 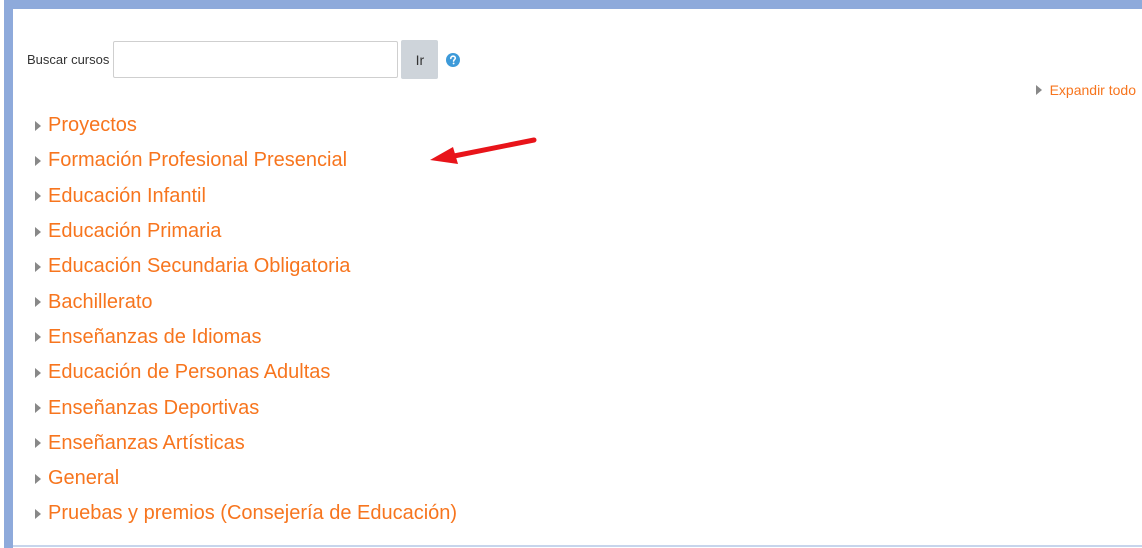 I want to click on category-item: Educación de Personas Adultas, so click(x=246, y=372).